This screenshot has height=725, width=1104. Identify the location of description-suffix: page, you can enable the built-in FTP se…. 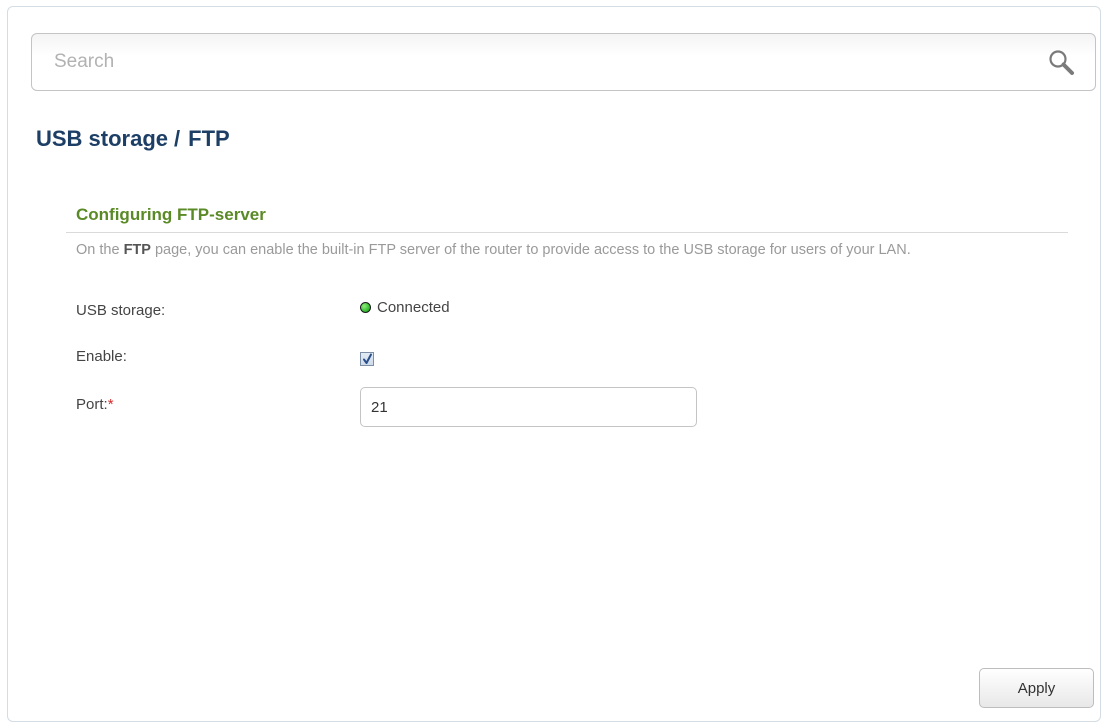
(530, 250).